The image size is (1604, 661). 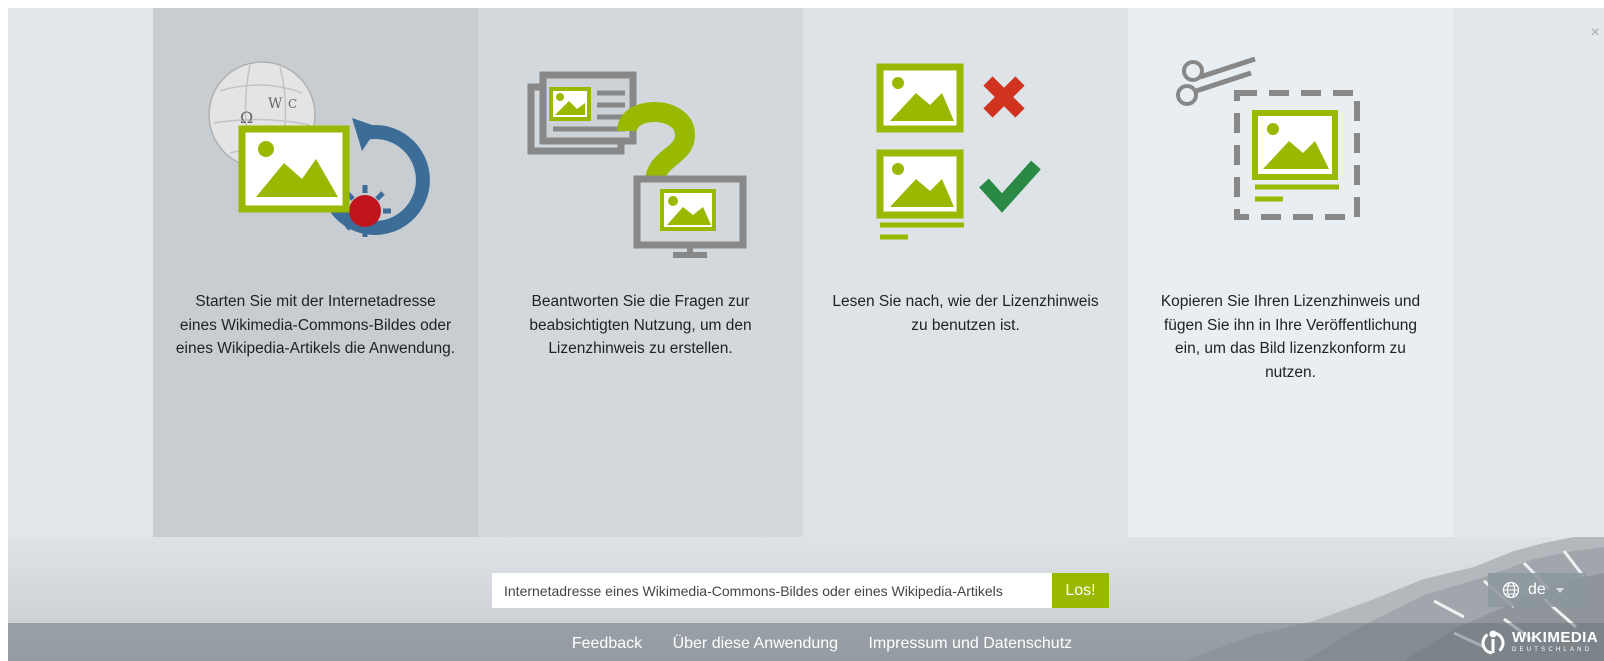 What do you see at coordinates (1268, 138) in the screenshot?
I see `scissors-copy-icon` at bounding box center [1268, 138].